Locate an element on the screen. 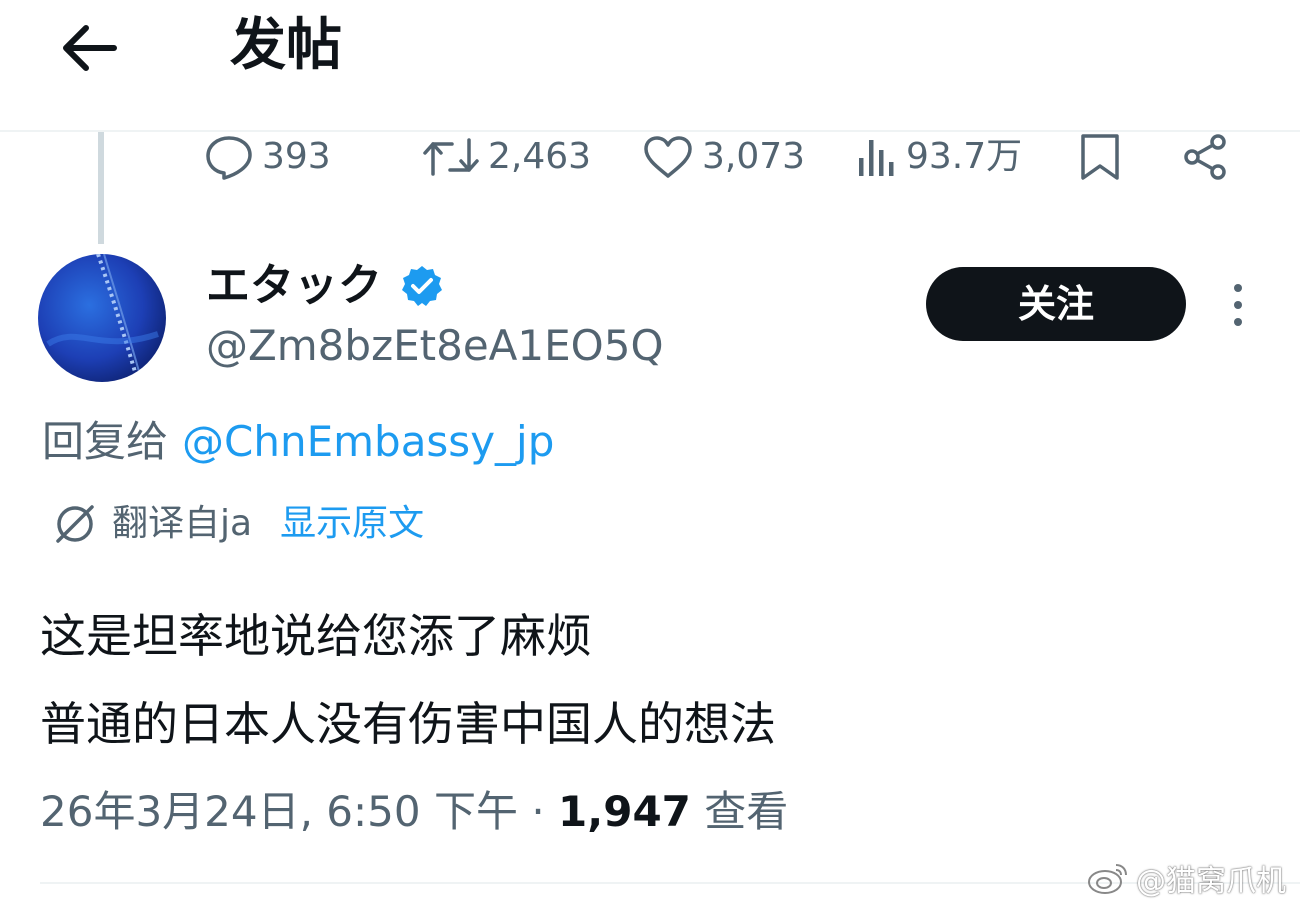 The height and width of the screenshot is (906, 1300). follow-button: 关注 is located at coordinates (1056, 304).